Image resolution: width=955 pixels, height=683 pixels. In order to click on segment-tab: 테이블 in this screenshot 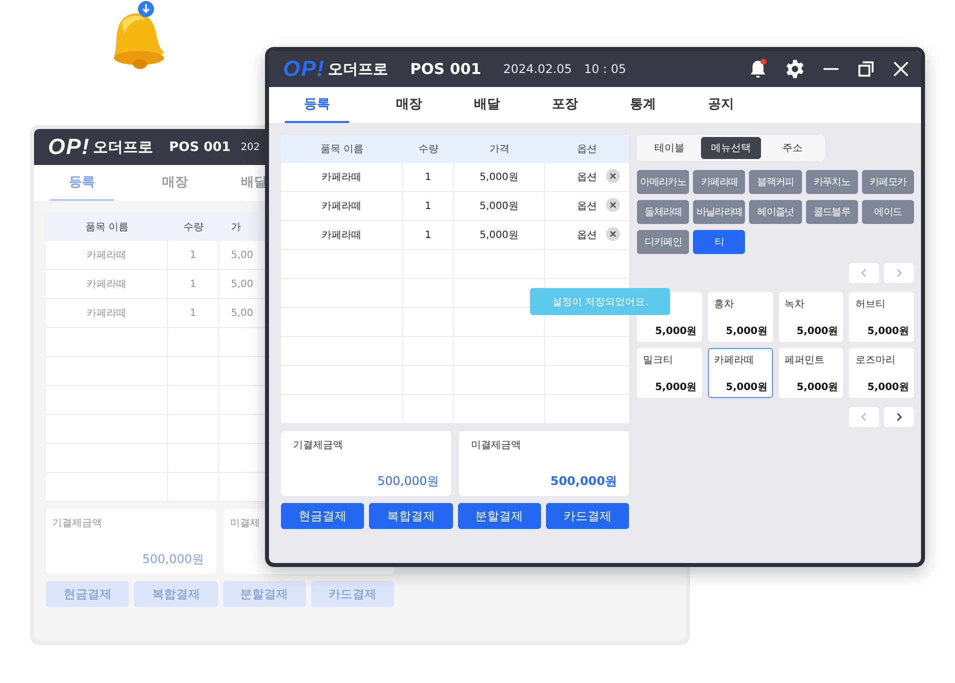, I will do `click(670, 148)`.